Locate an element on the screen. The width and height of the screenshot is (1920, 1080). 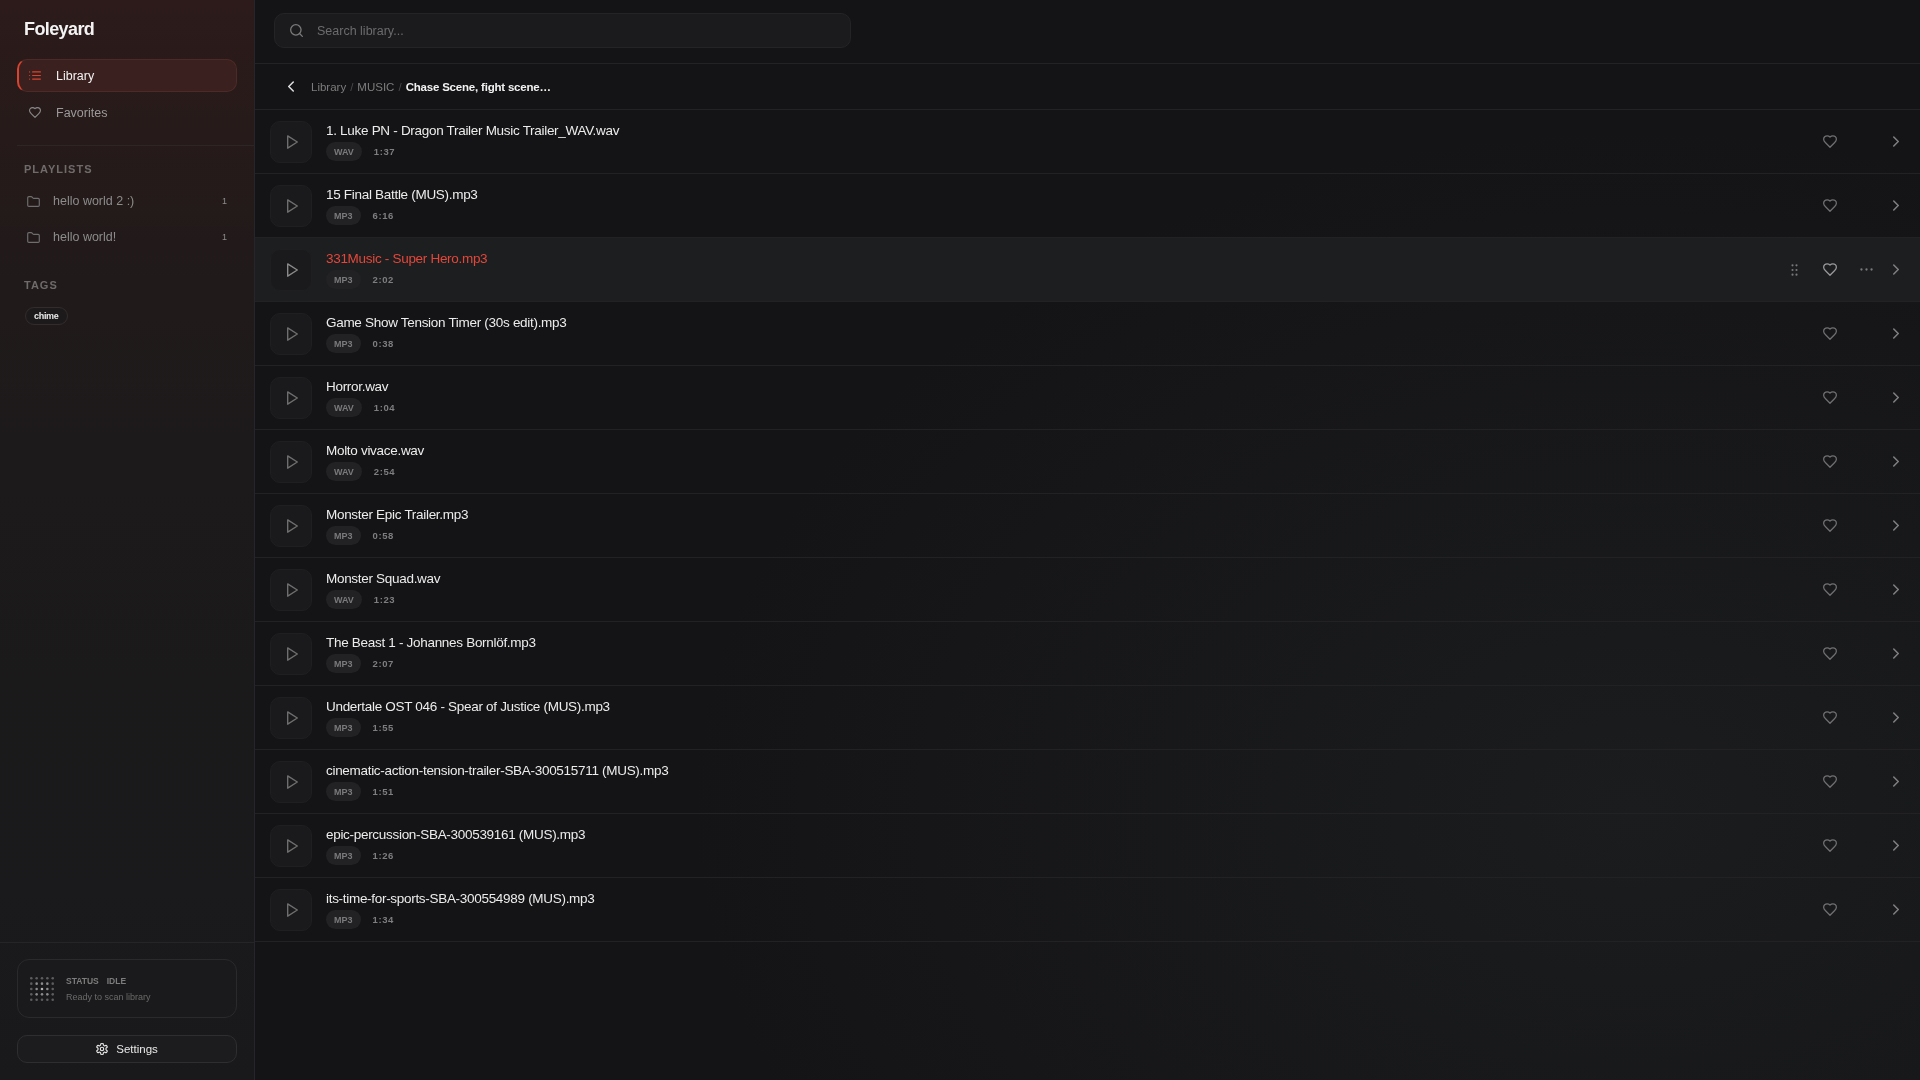
track-row: its-time-for-sports-SBA-300554989 (MUS).mp3 MP3 1:34 is located at coordinates (1087, 910).